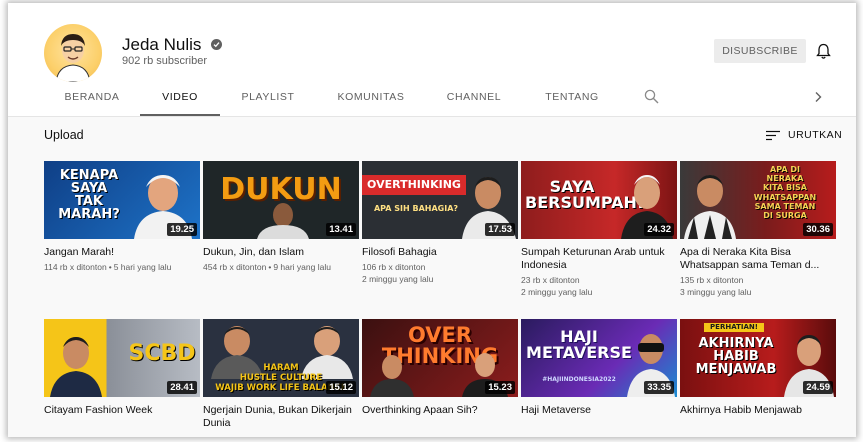  I want to click on header-divider, so click(432, 116).